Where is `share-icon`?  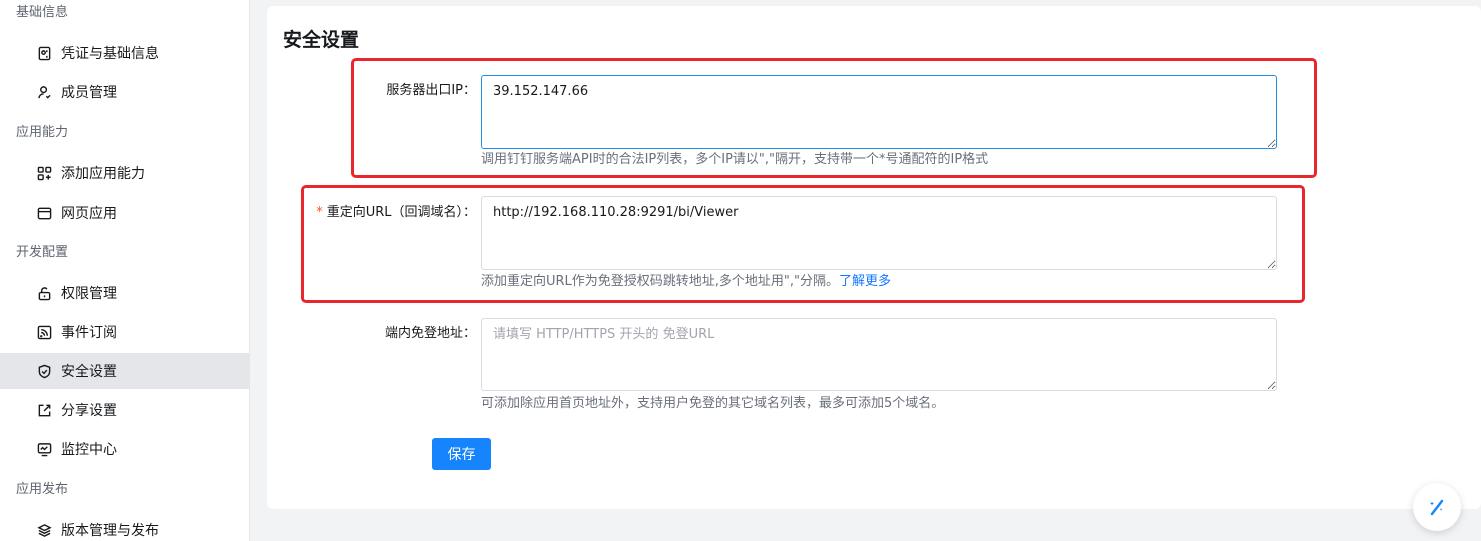
share-icon is located at coordinates (44, 410).